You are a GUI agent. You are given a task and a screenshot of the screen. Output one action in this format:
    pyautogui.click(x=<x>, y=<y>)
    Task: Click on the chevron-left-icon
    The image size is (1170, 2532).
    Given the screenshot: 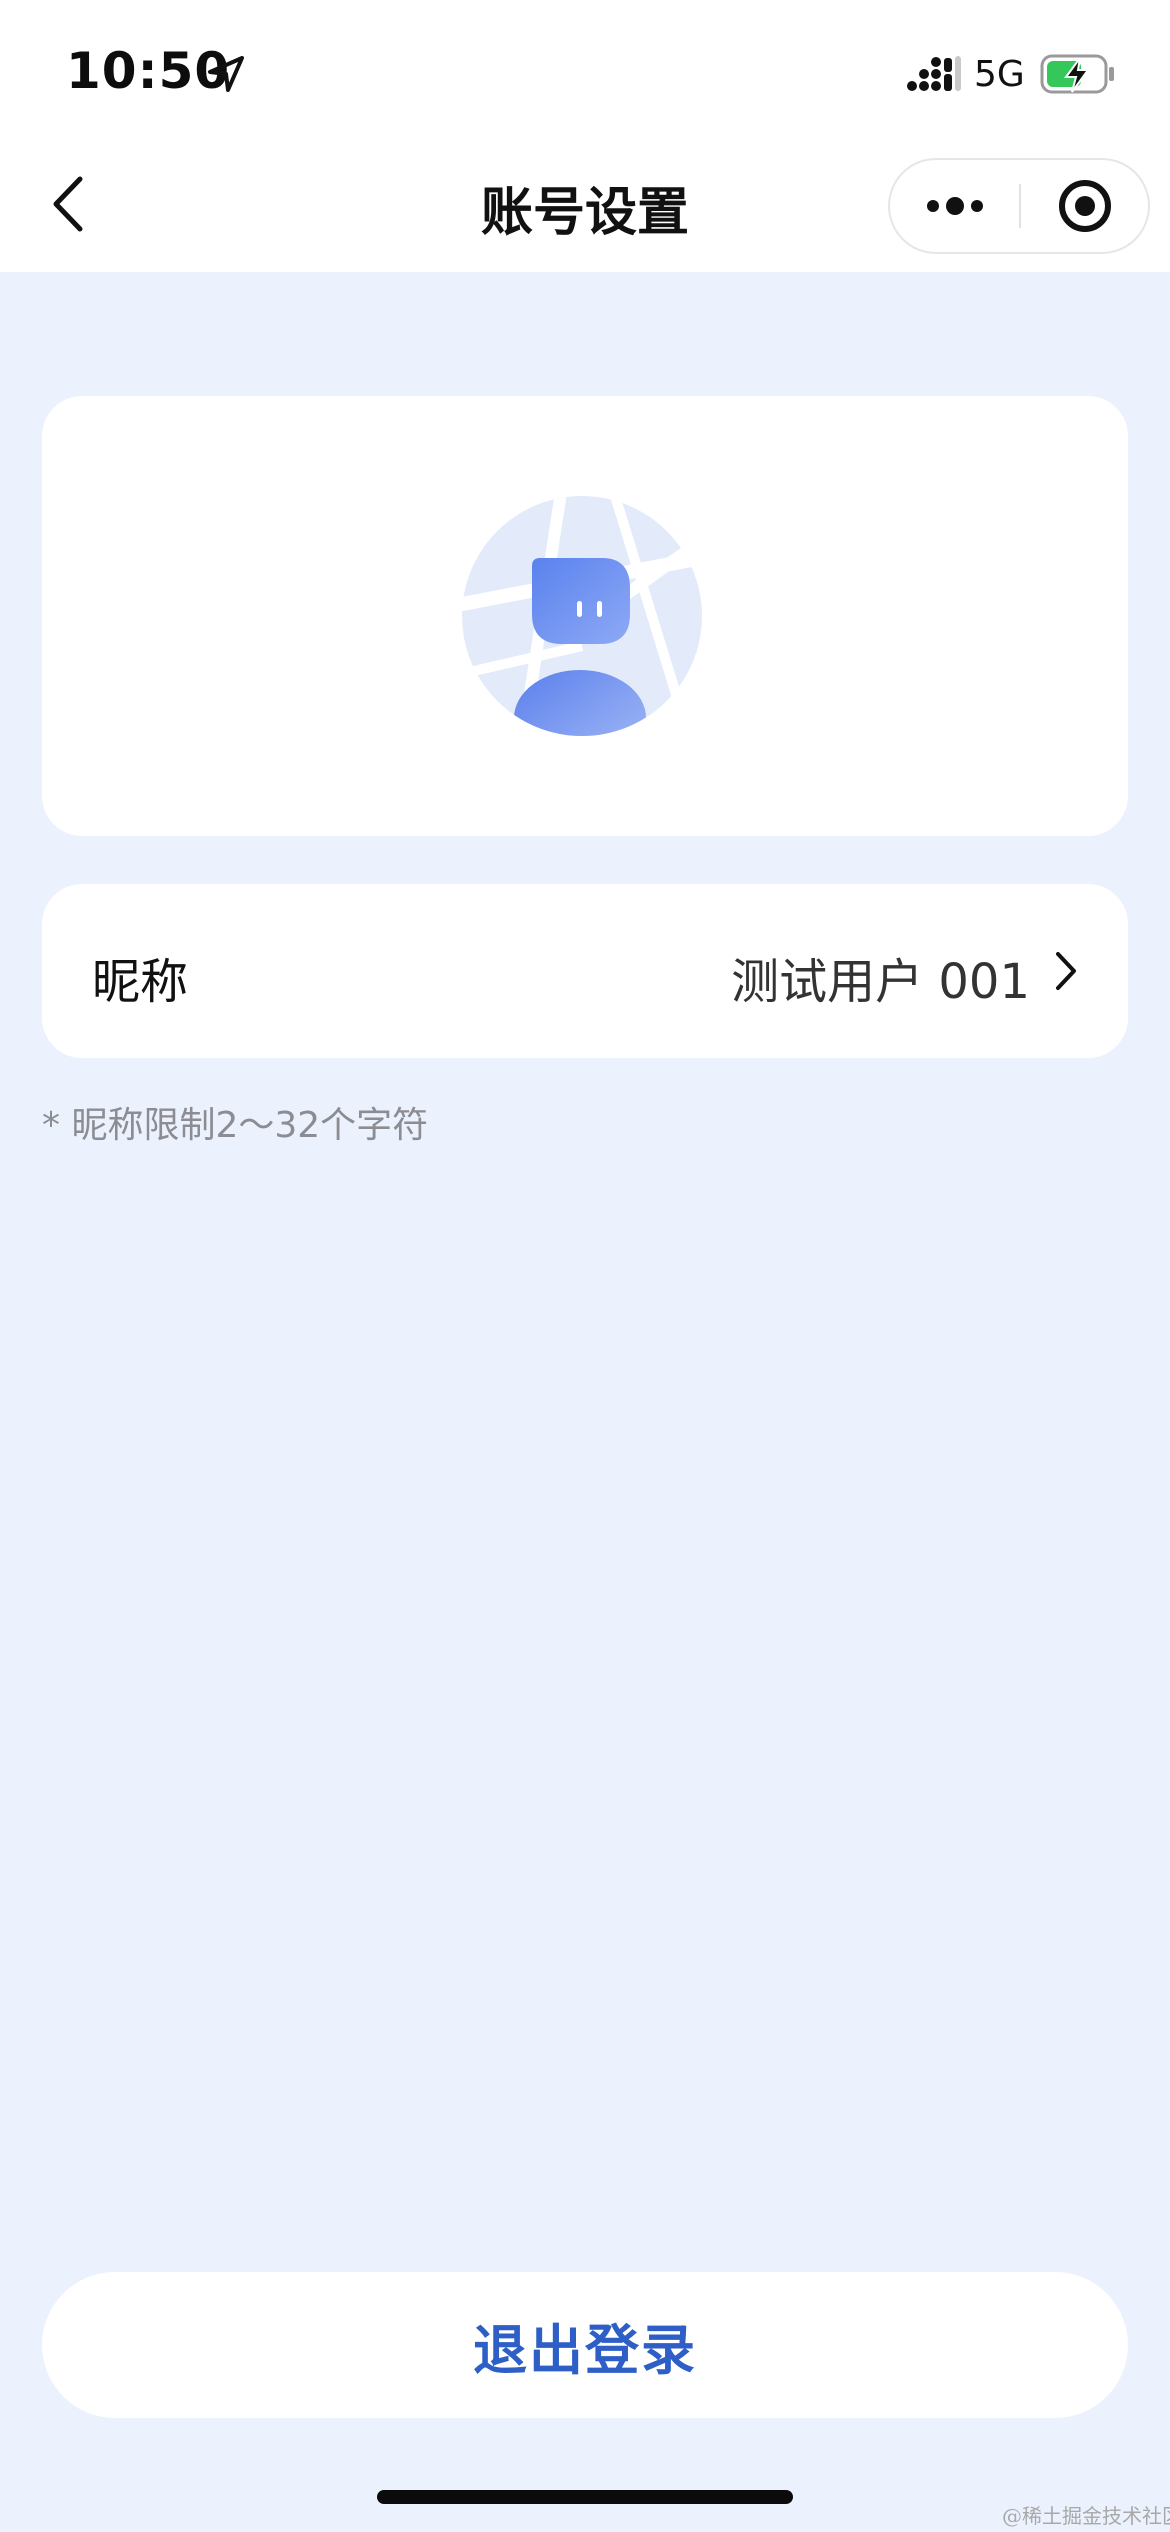 What is the action you would take?
    pyautogui.click(x=68, y=204)
    